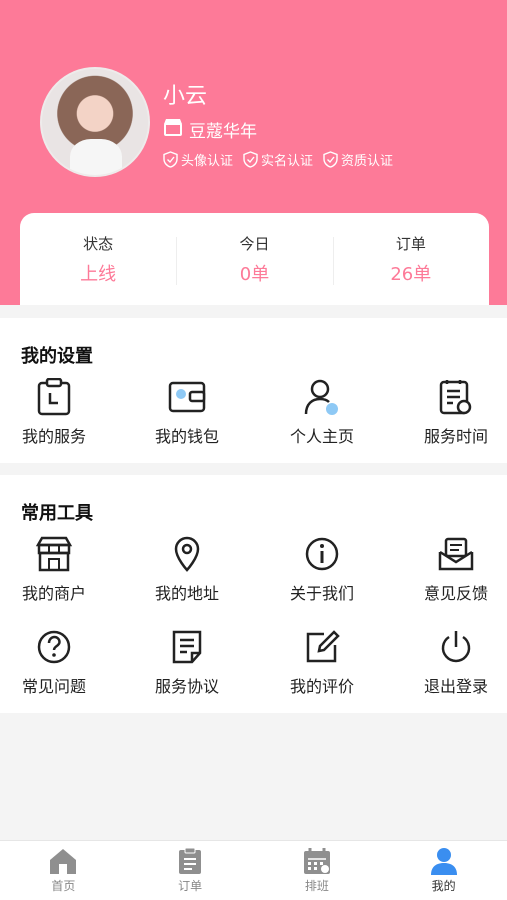 Image resolution: width=507 pixels, height=900 pixels. Describe the element at coordinates (322, 554) in the screenshot. I see `info-icon` at that location.